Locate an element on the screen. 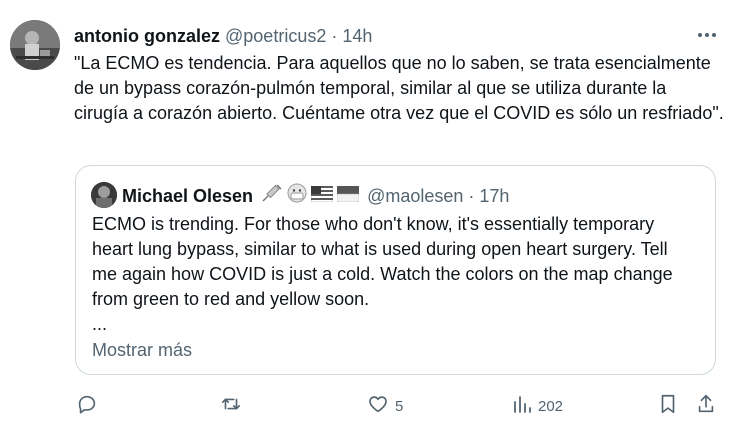  repost-icon is located at coordinates (231, 406).